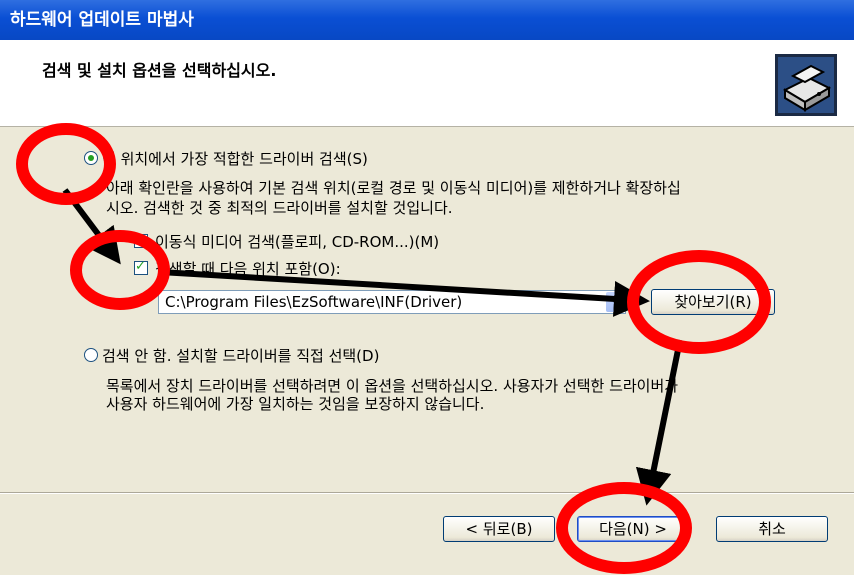  I want to click on back-button-label: < 뒤로(B), so click(499, 529).